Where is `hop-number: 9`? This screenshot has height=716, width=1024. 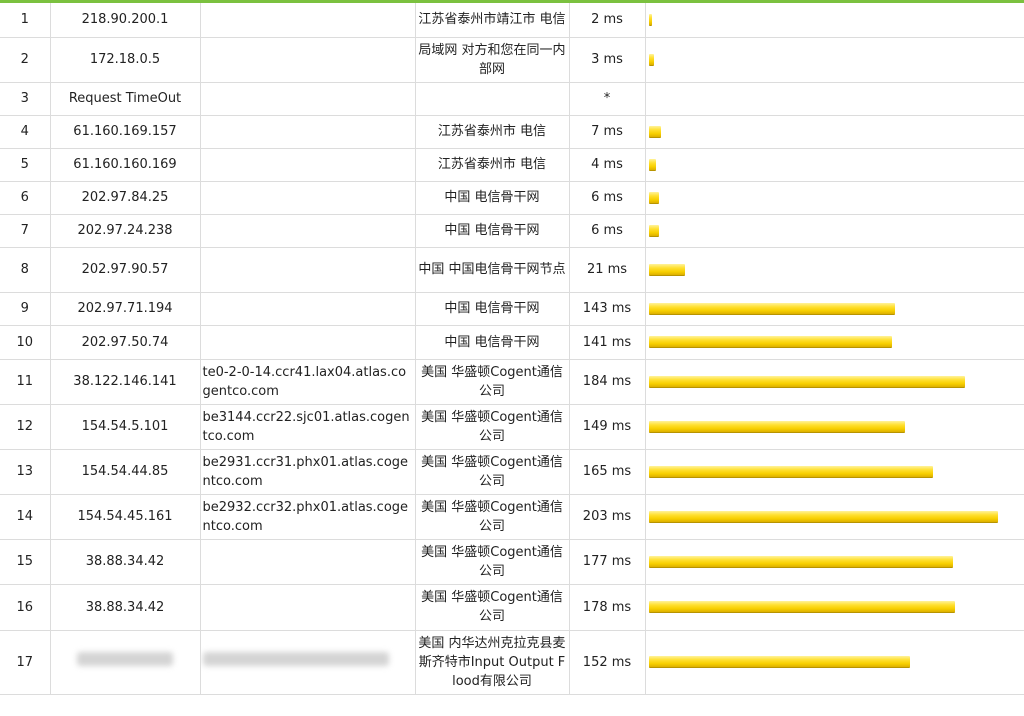 hop-number: 9 is located at coordinates (25, 309).